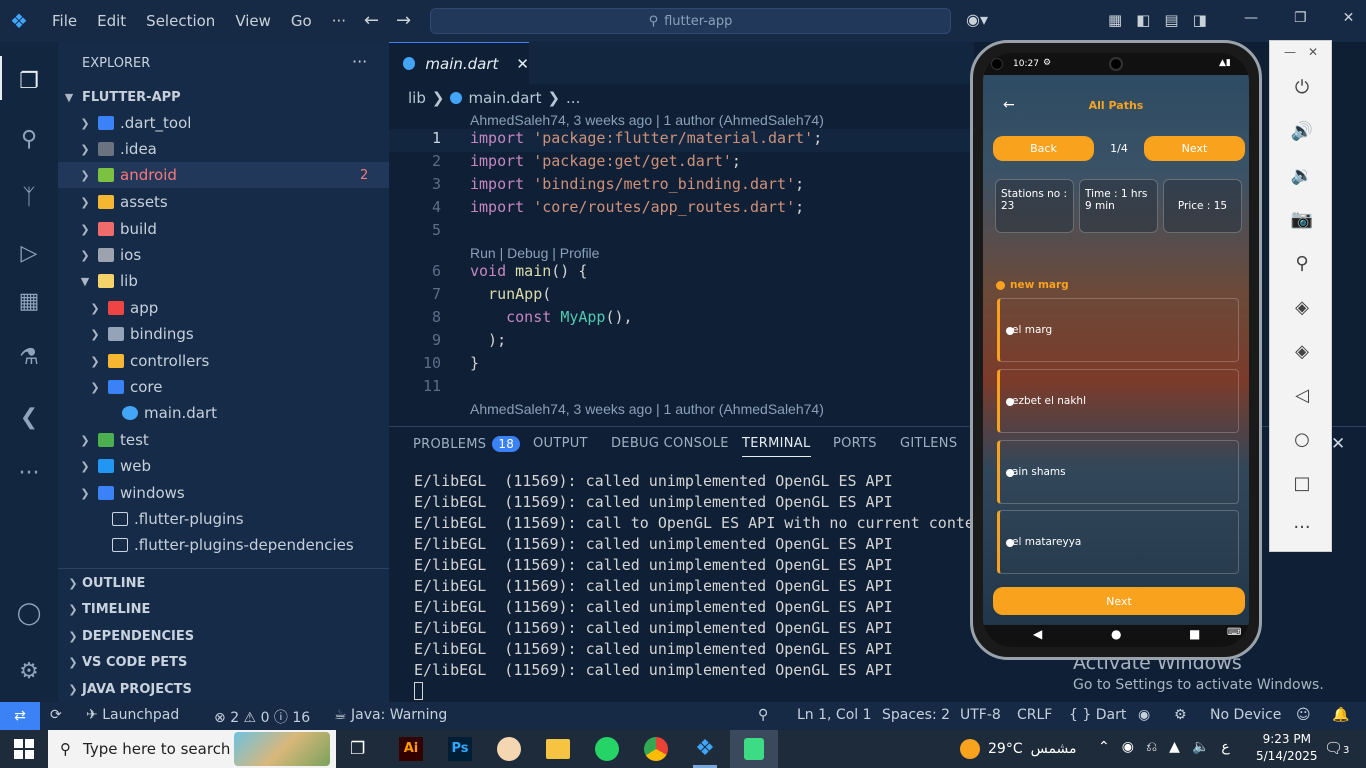  What do you see at coordinates (123, 308) in the screenshot?
I see `tree-item-app: ❯ app` at bounding box center [123, 308].